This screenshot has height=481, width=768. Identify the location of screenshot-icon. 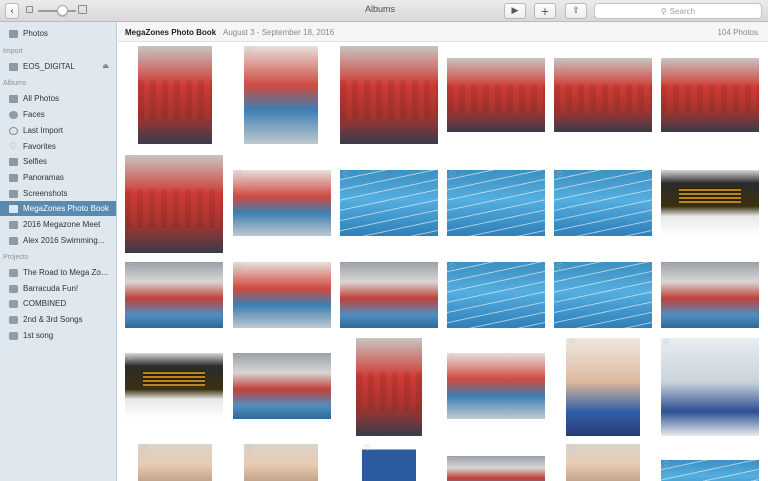
(13, 193).